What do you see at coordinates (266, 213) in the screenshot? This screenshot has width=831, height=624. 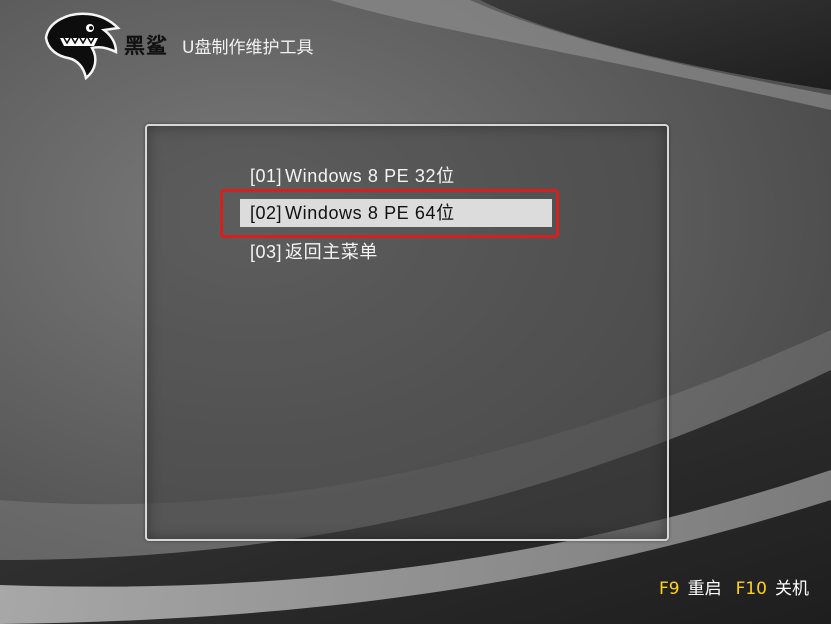 I see `menu-item-tag: [02]` at bounding box center [266, 213].